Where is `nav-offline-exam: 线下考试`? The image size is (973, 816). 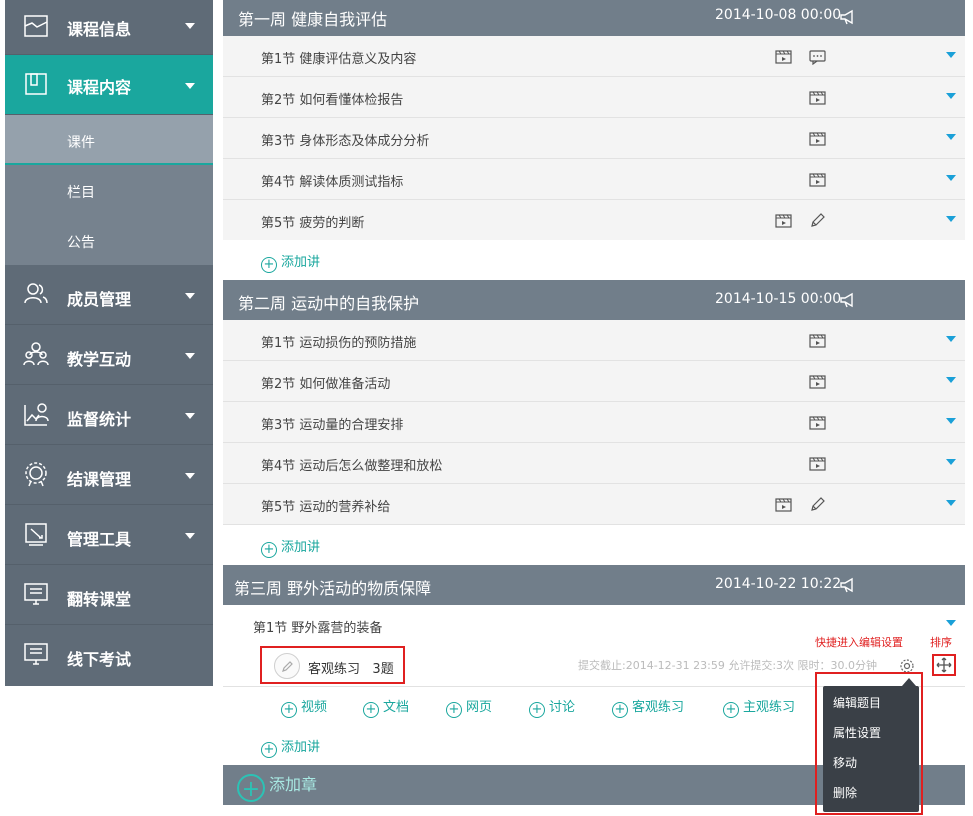 nav-offline-exam: 线下考试 is located at coordinates (109, 655).